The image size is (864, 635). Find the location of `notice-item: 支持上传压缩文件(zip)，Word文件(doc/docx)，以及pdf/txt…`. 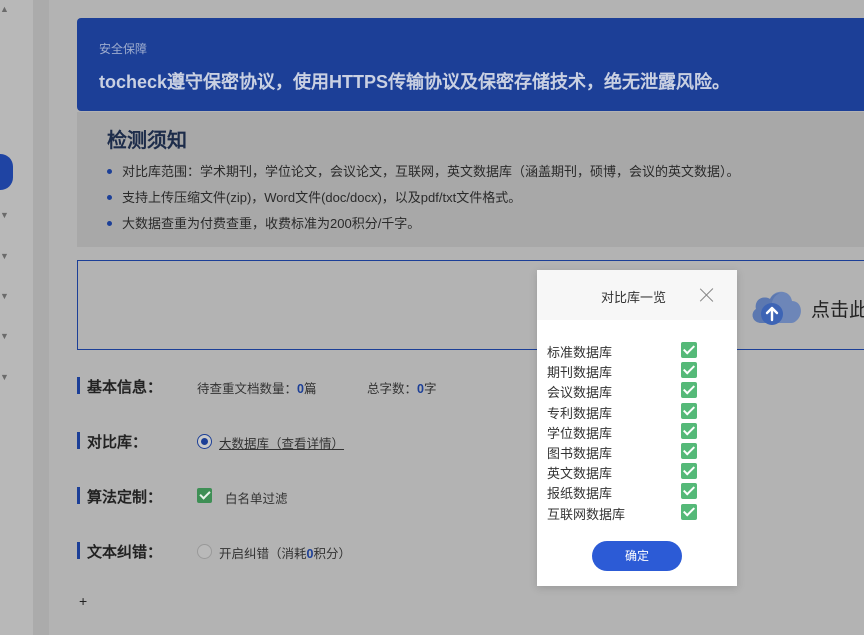

notice-item: 支持上传压缩文件(zip)，Word文件(doc/docx)，以及pdf/txt… is located at coordinates (423, 201).